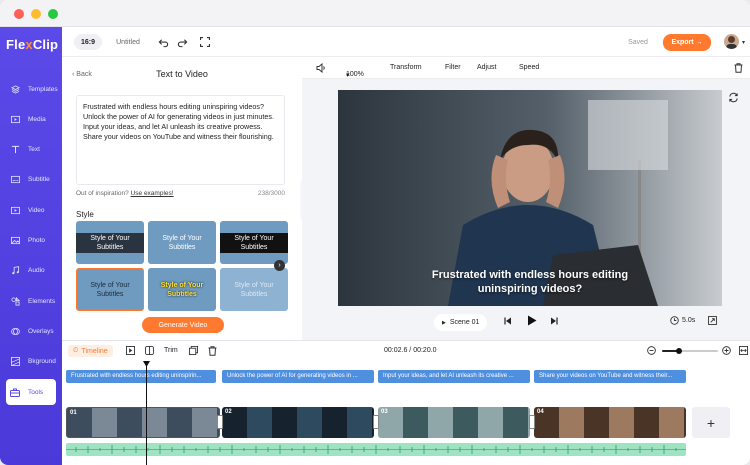  Describe the element at coordinates (149, 351) in the screenshot. I see `split-icon` at that location.